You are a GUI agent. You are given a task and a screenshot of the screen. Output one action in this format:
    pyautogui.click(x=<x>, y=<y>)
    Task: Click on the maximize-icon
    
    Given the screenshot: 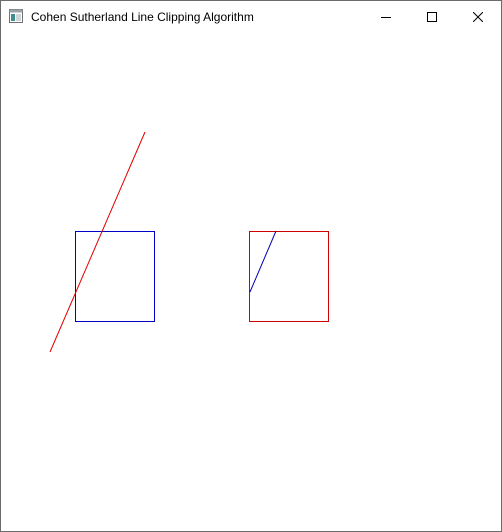 What is the action you would take?
    pyautogui.click(x=432, y=16)
    